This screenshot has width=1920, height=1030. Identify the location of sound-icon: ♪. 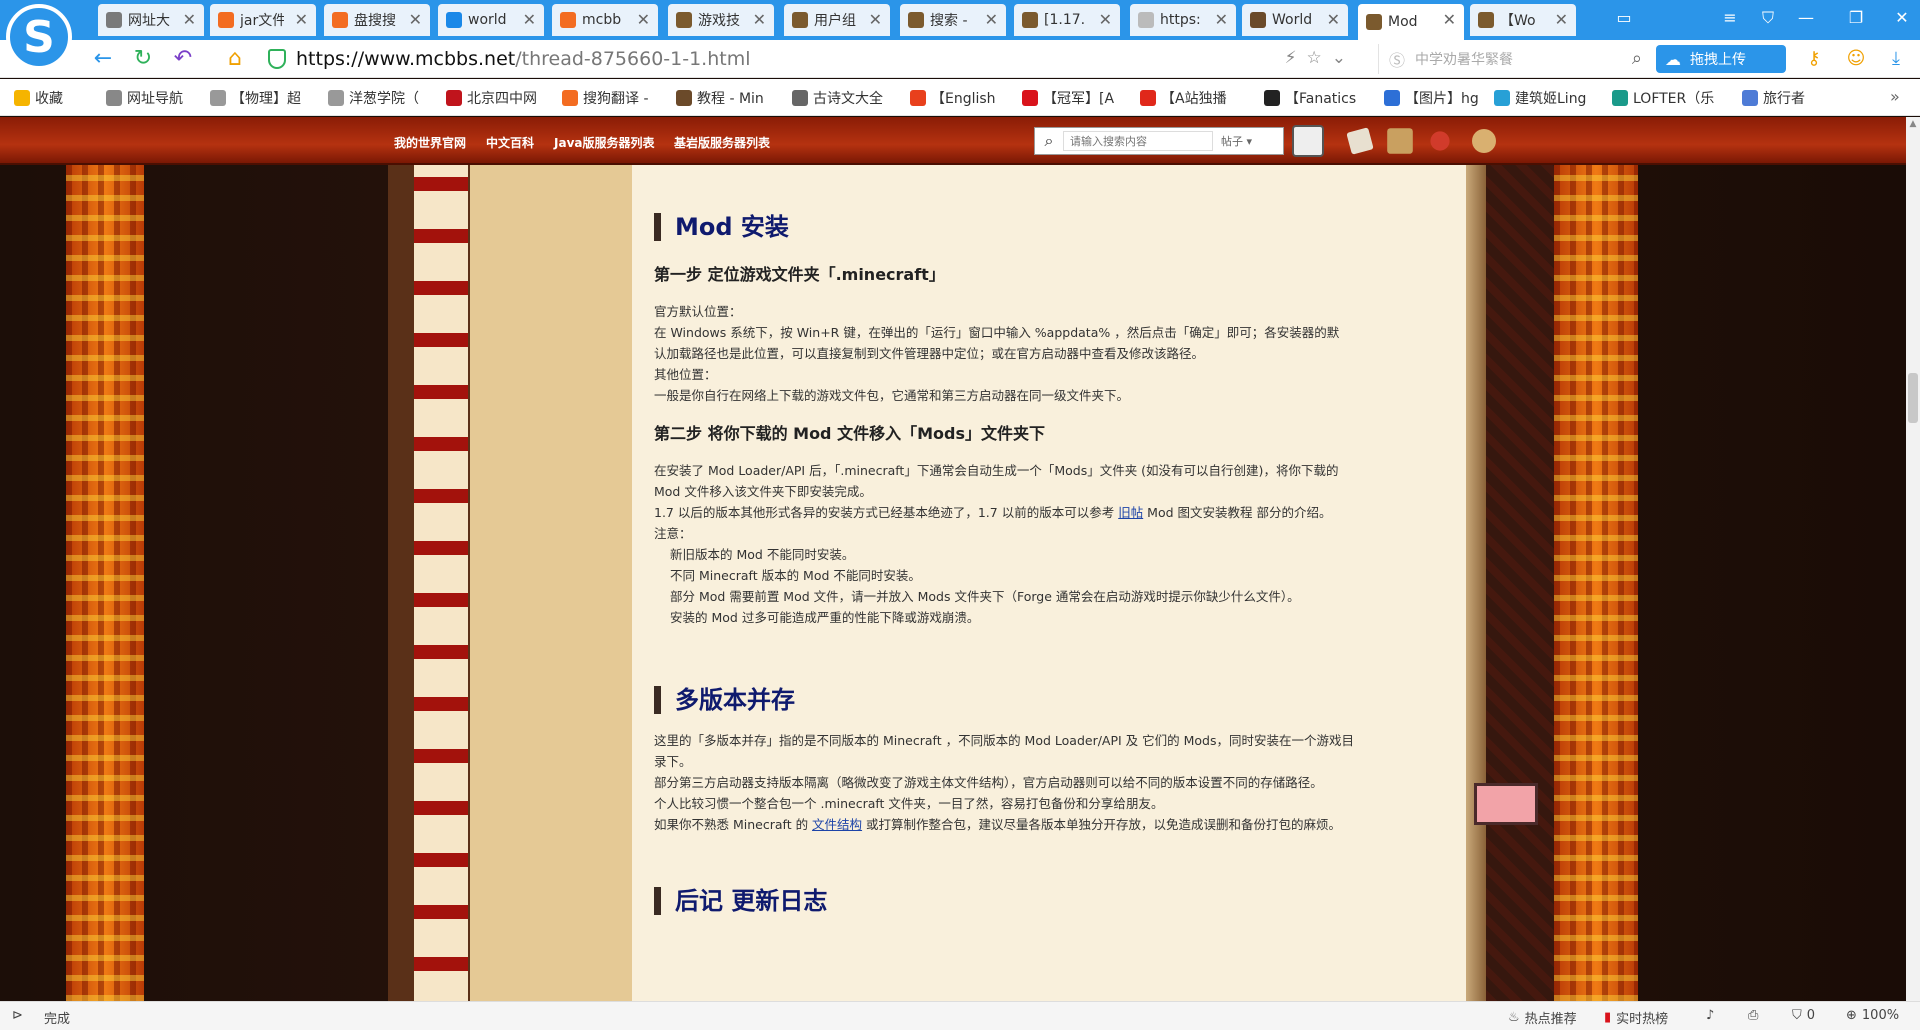
(1710, 1015).